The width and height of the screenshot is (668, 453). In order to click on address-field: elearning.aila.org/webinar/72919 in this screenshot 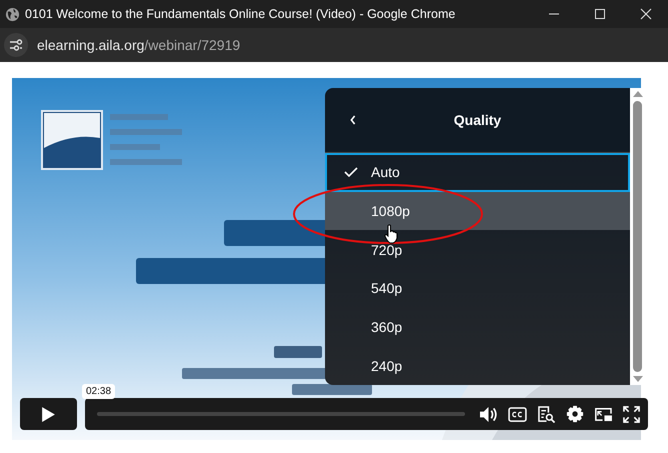, I will do `click(138, 45)`.